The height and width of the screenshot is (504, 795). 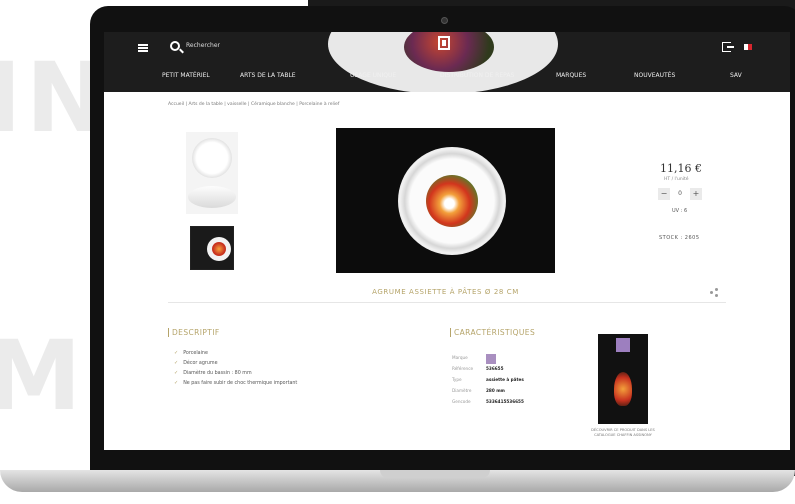 What do you see at coordinates (43, 376) in the screenshot?
I see `background-letters-bottom: M` at bounding box center [43, 376].